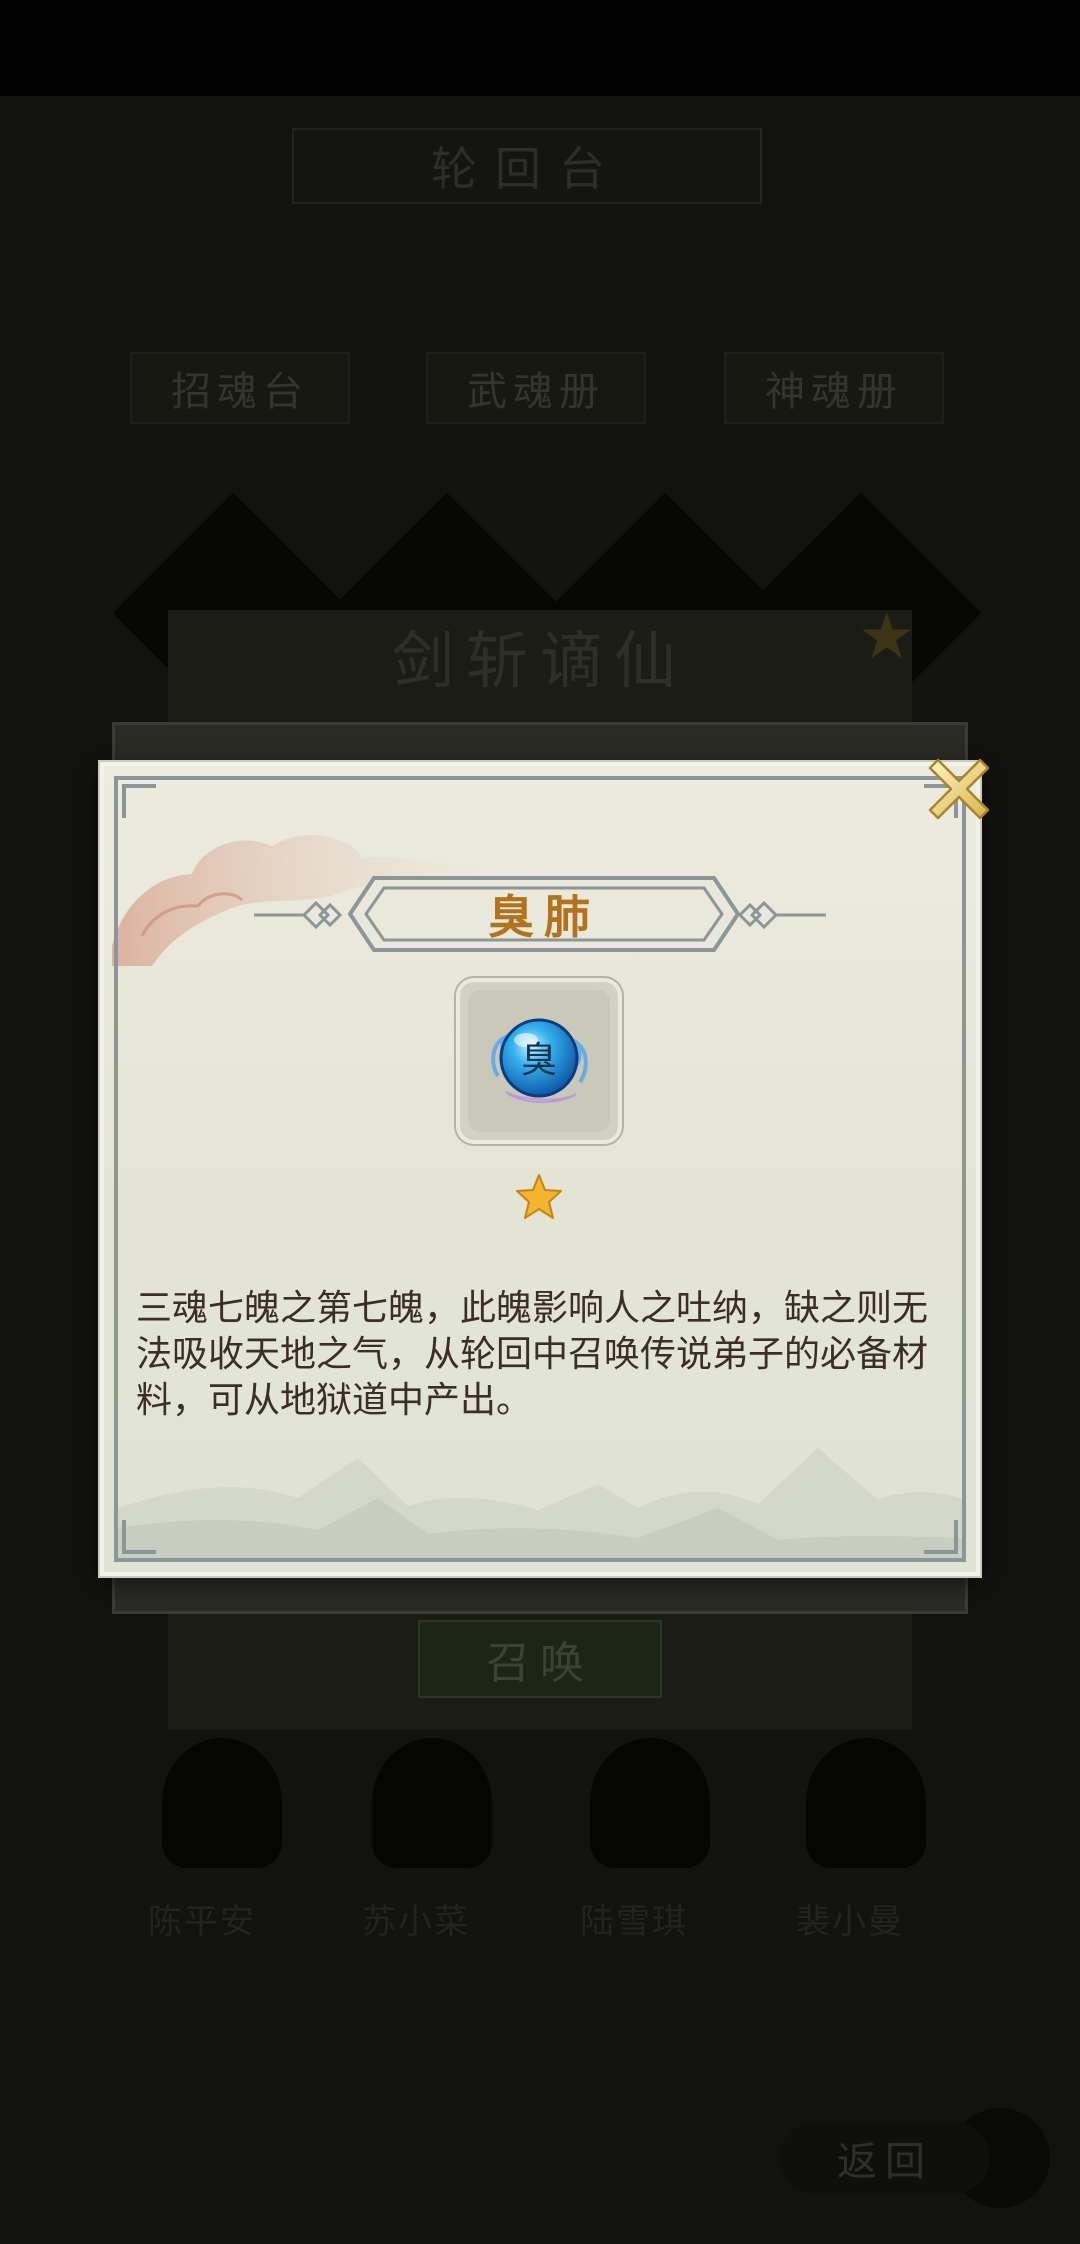  Describe the element at coordinates (298, 915) in the screenshot. I see `divider-ornament-left` at that location.